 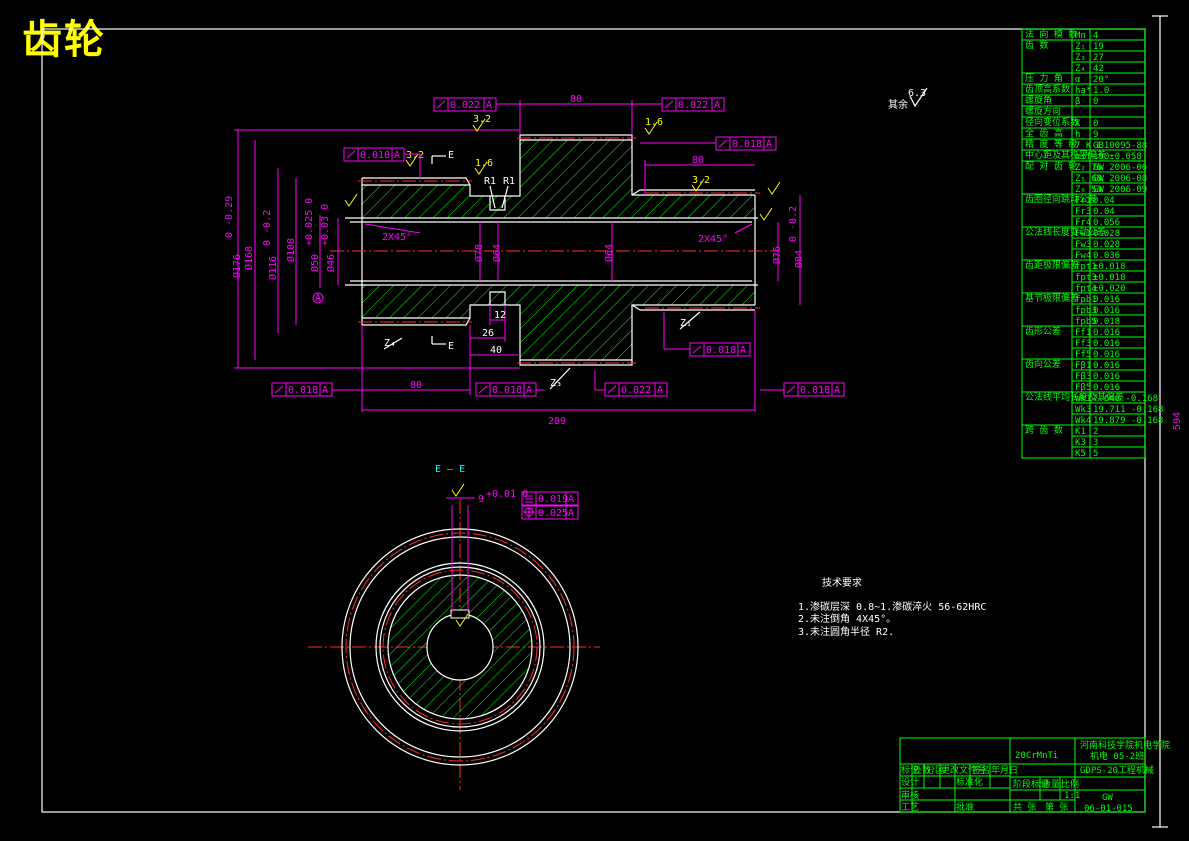 What do you see at coordinates (1108, 809) in the screenshot?
I see `title-code-2: 06-01-015` at bounding box center [1108, 809].